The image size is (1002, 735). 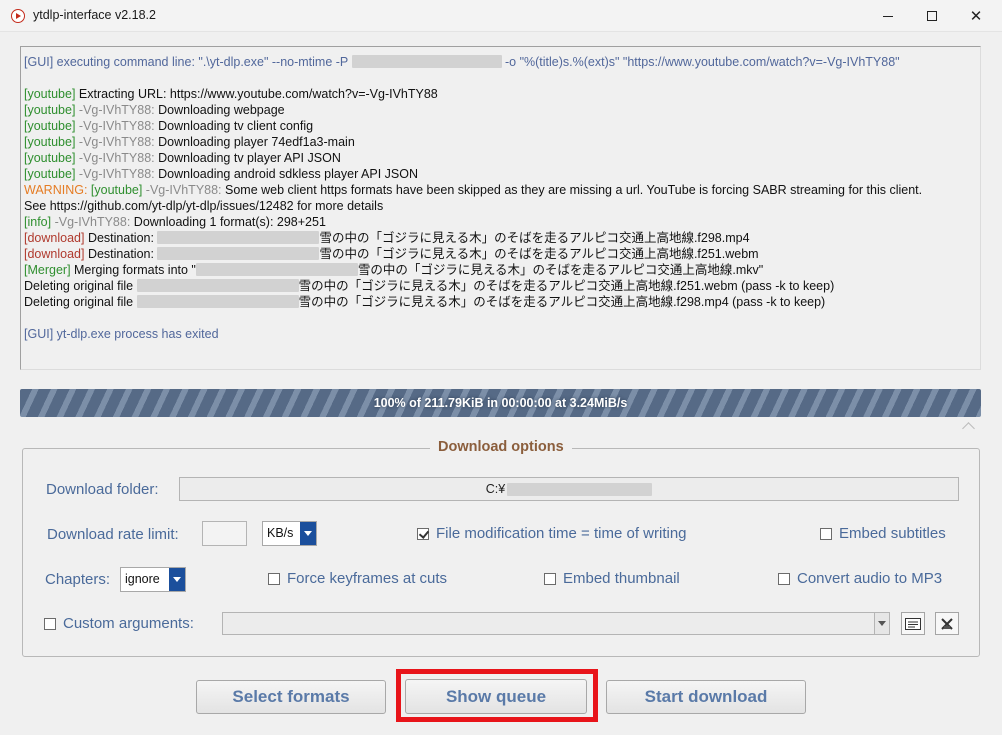 What do you see at coordinates (280, 533) in the screenshot?
I see `rate-unit-value: KB/s` at bounding box center [280, 533].